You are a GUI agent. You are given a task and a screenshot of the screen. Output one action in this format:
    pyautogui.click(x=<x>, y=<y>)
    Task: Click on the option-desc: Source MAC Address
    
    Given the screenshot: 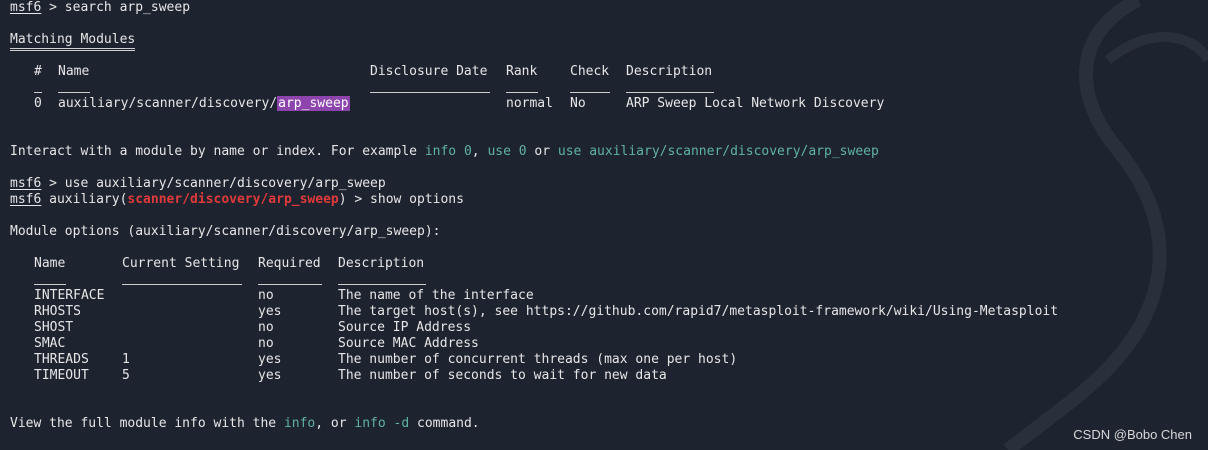 What is the action you would take?
    pyautogui.click(x=408, y=343)
    